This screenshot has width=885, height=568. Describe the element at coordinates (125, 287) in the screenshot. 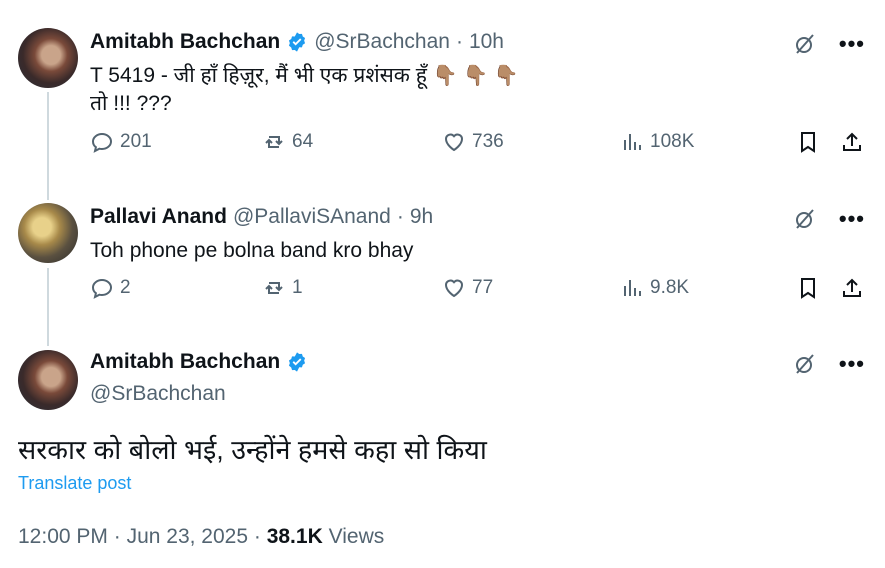

I see `reply-count: 2` at that location.